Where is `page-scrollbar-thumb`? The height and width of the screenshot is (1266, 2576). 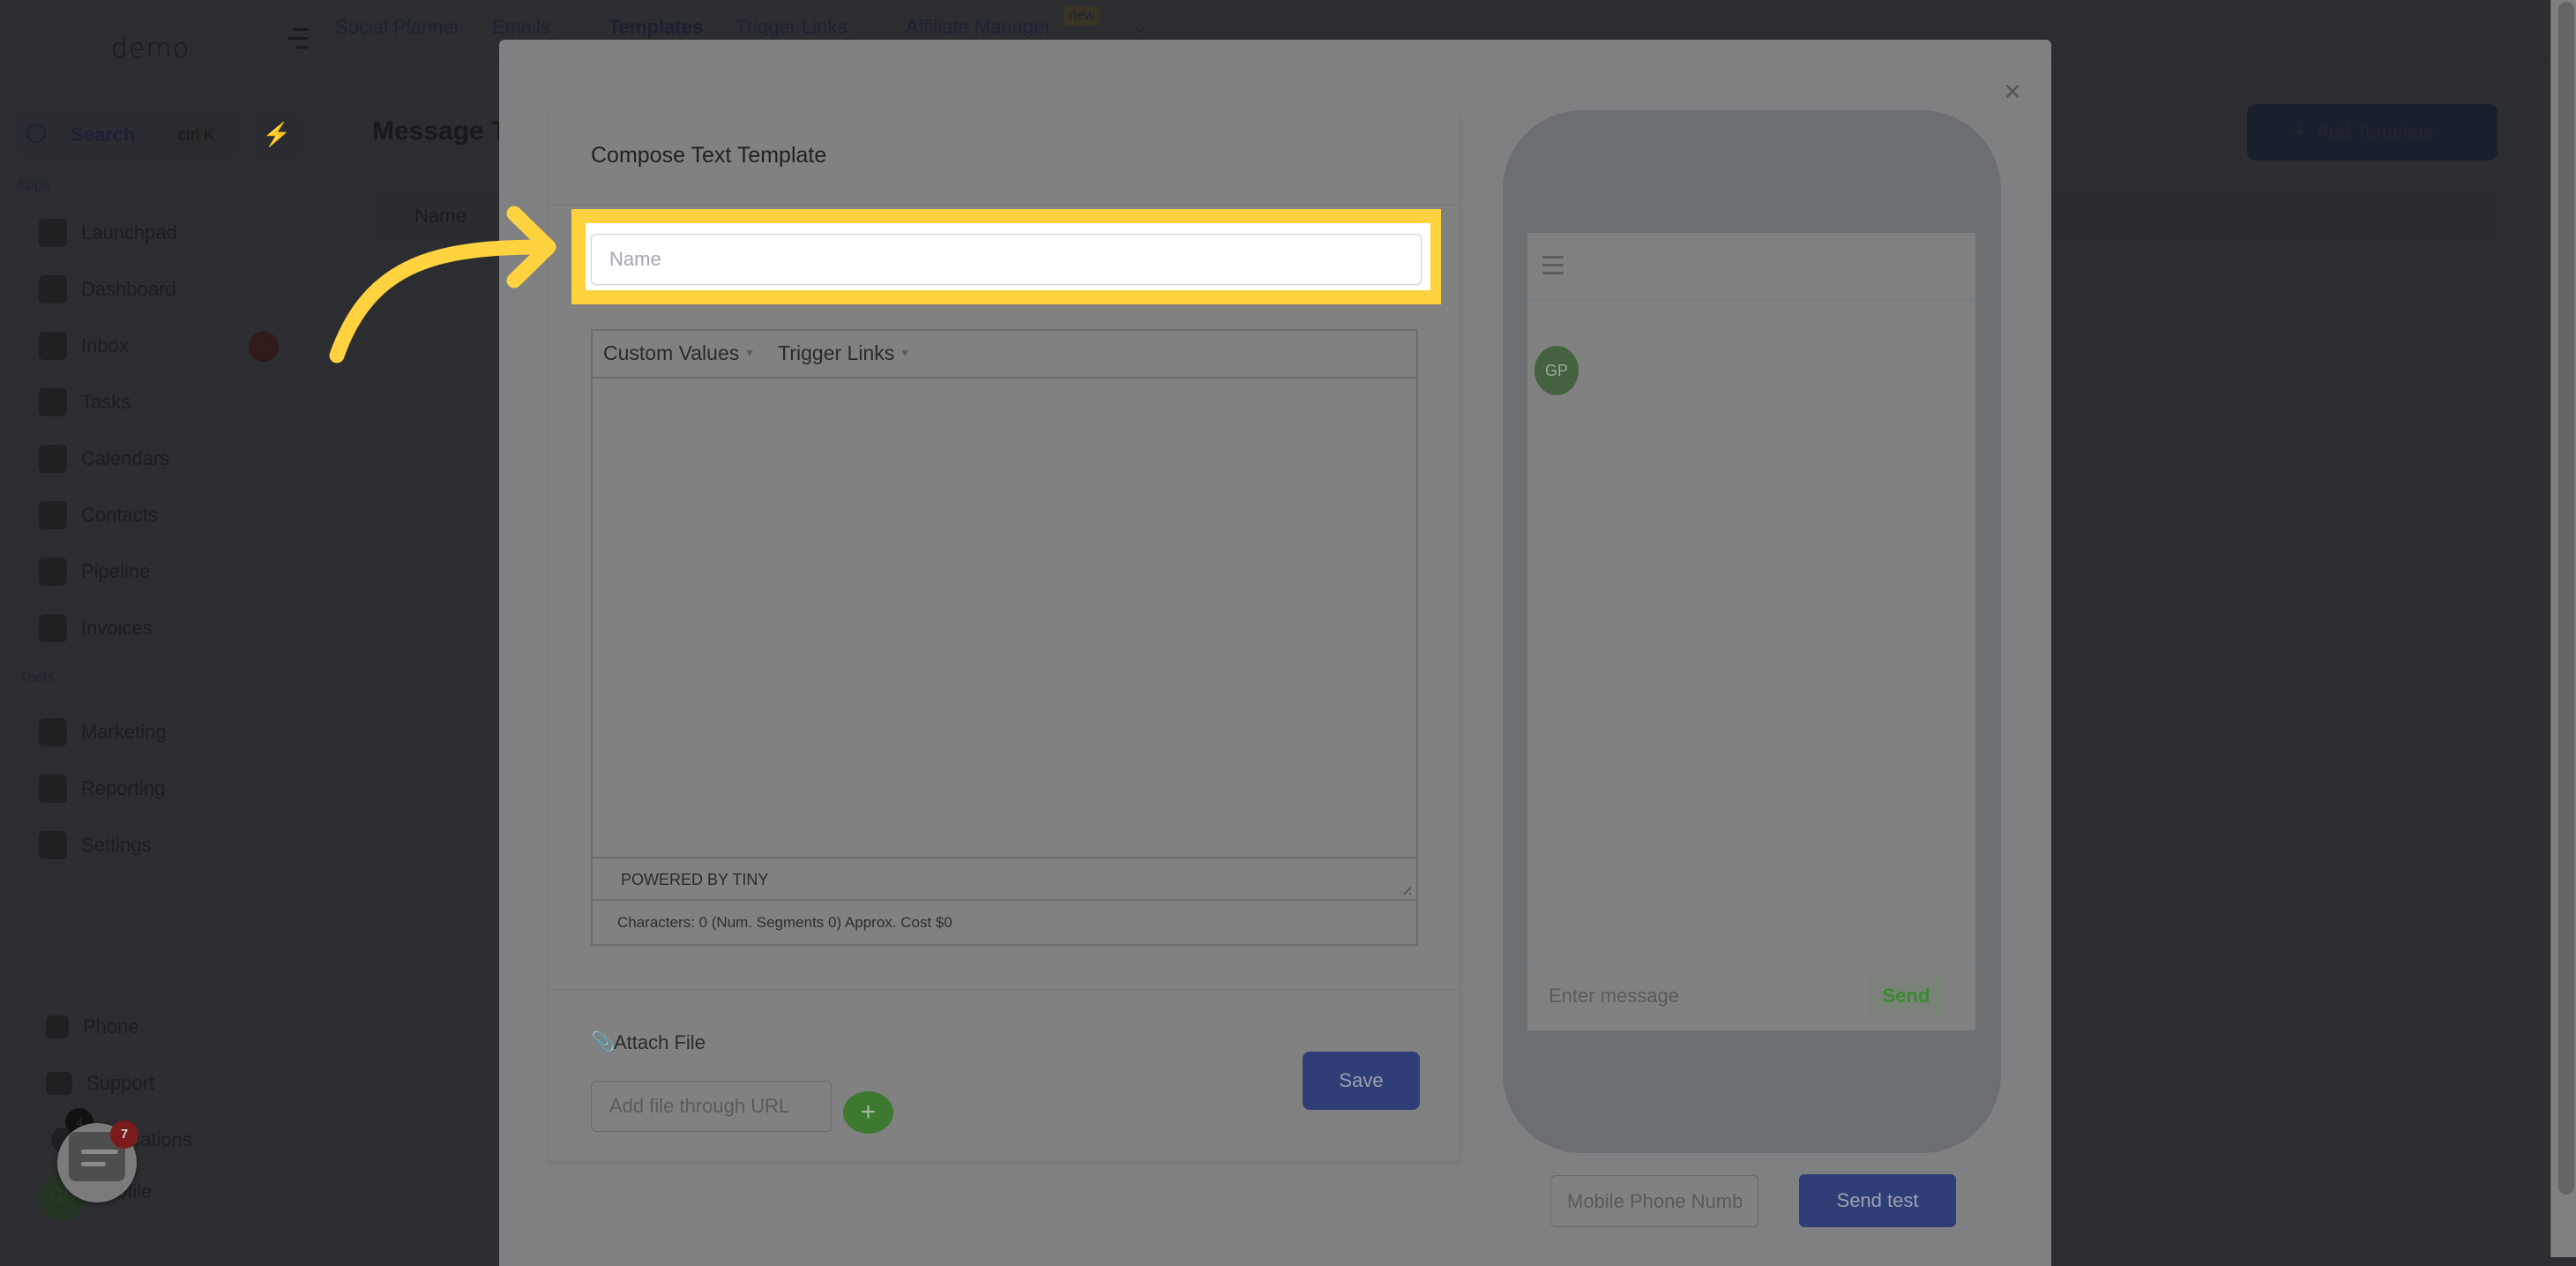
page-scrollbar-thumb is located at coordinates (2566, 598).